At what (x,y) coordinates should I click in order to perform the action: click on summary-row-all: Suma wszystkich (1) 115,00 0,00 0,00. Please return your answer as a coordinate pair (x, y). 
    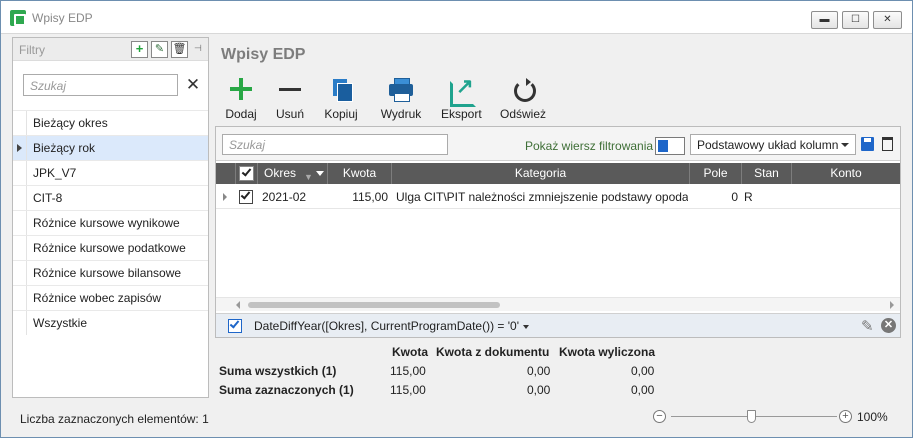
    Looking at the image, I should click on (449, 370).